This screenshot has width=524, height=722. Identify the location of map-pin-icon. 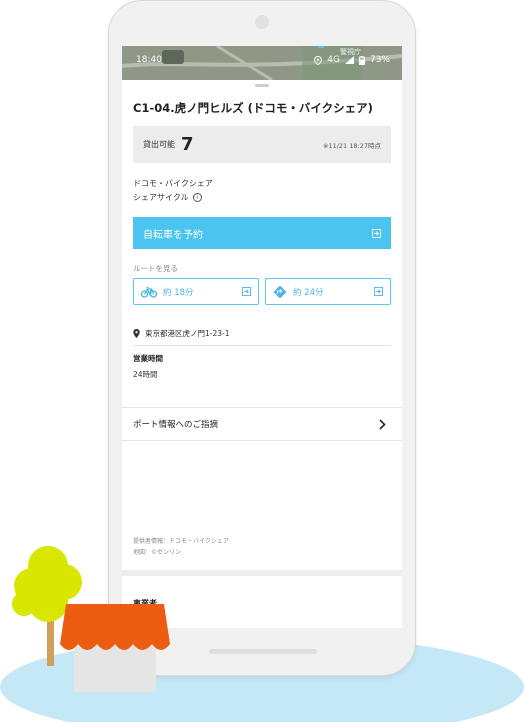
(136, 333).